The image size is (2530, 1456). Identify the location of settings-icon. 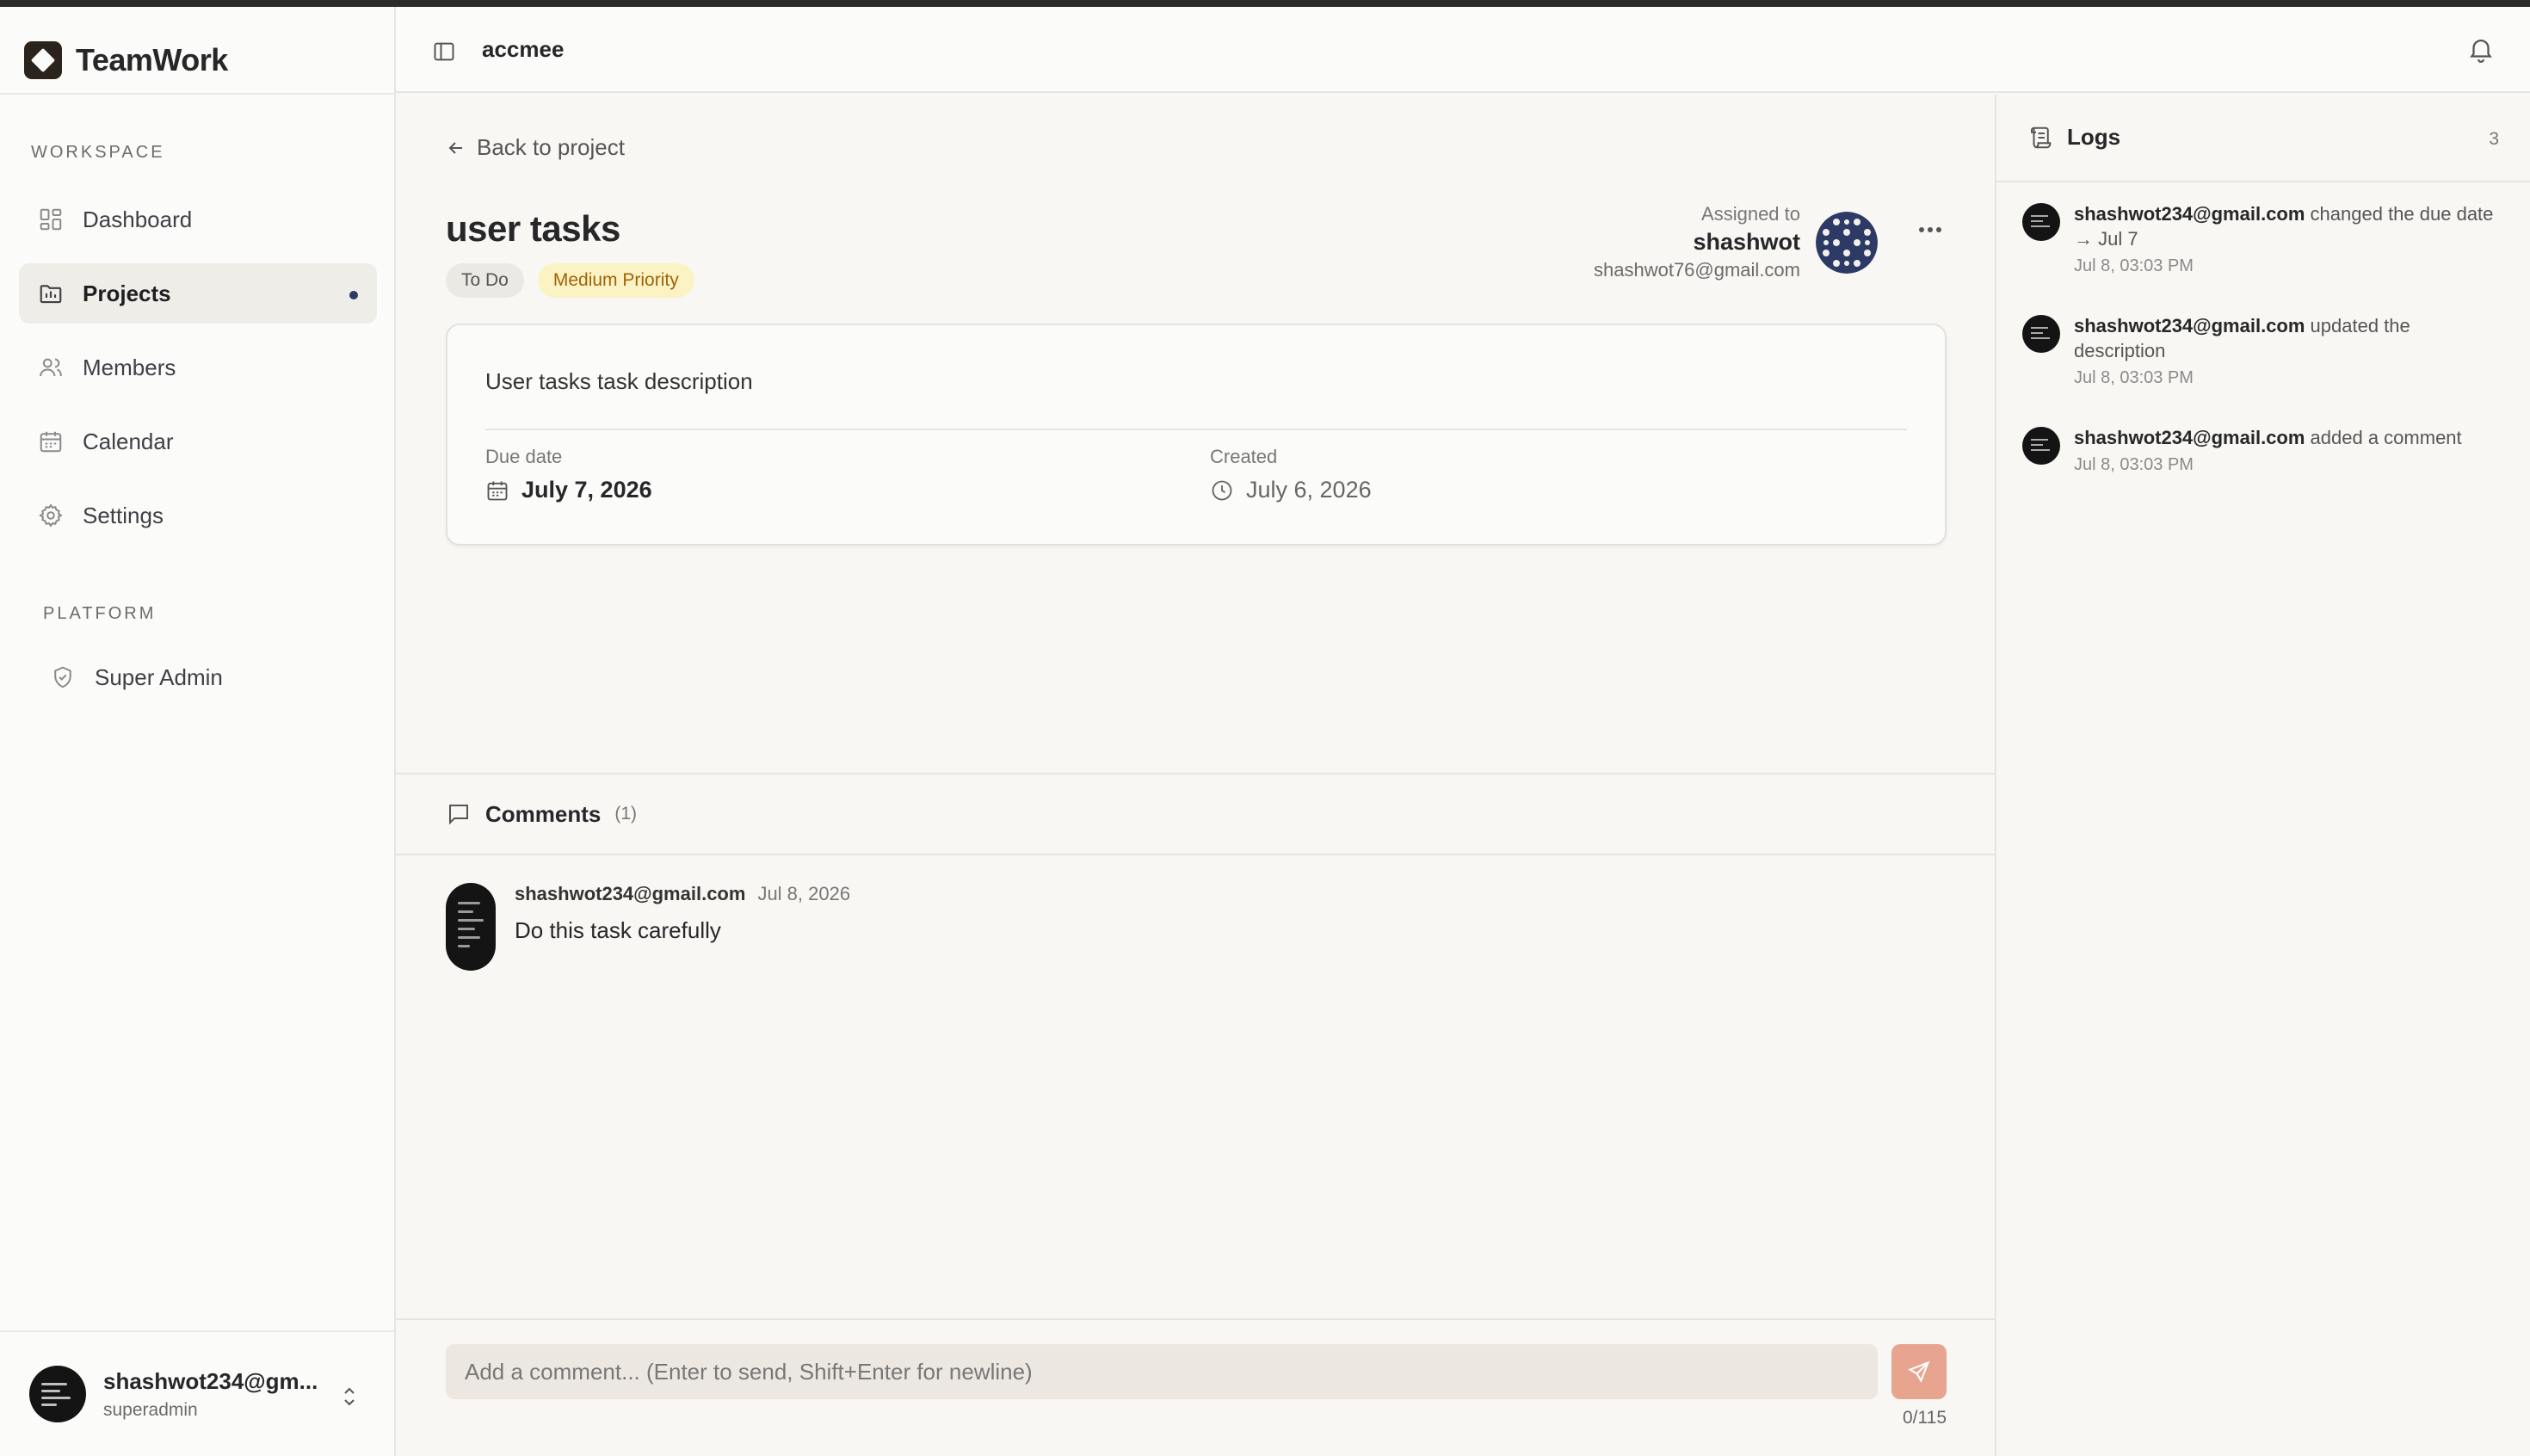
(51, 515).